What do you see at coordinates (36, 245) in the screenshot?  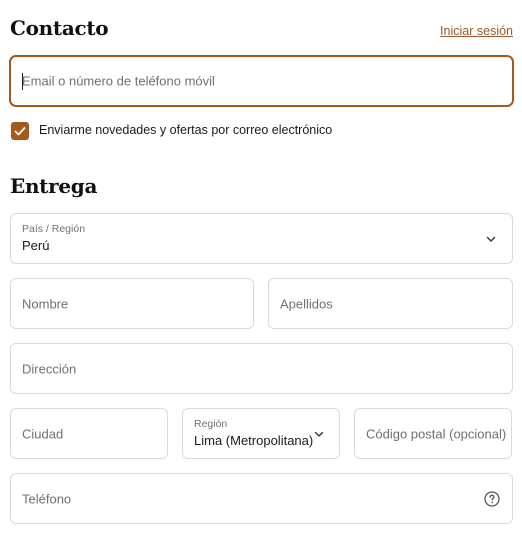 I see `country-value: Perú` at bounding box center [36, 245].